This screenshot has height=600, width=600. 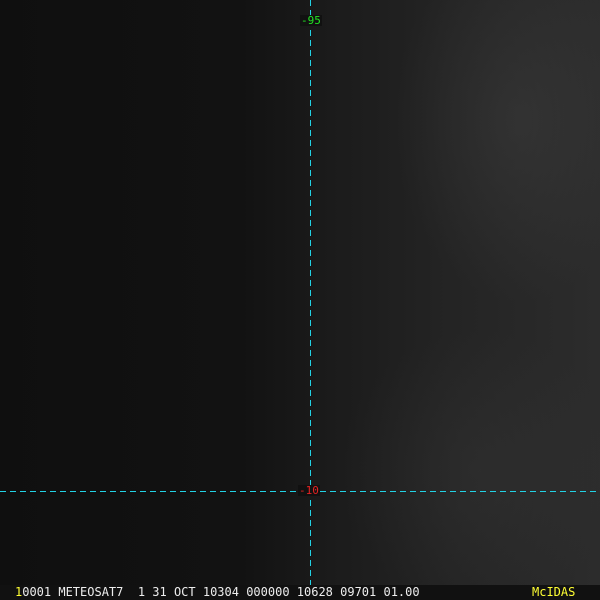 What do you see at coordinates (309, 490) in the screenshot?
I see `latitude-label: -10` at bounding box center [309, 490].